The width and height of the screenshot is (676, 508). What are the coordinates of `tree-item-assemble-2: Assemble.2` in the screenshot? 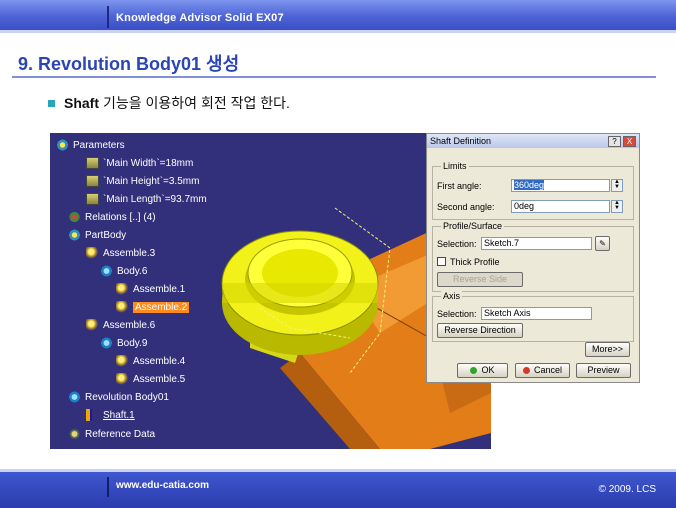 It's located at (153, 307).